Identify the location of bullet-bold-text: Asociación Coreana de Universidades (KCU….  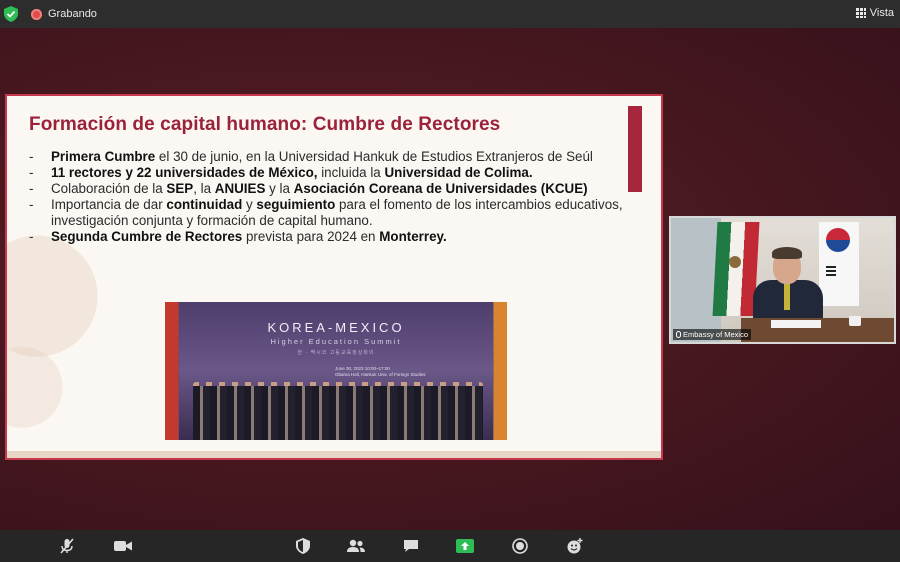
(440, 188).